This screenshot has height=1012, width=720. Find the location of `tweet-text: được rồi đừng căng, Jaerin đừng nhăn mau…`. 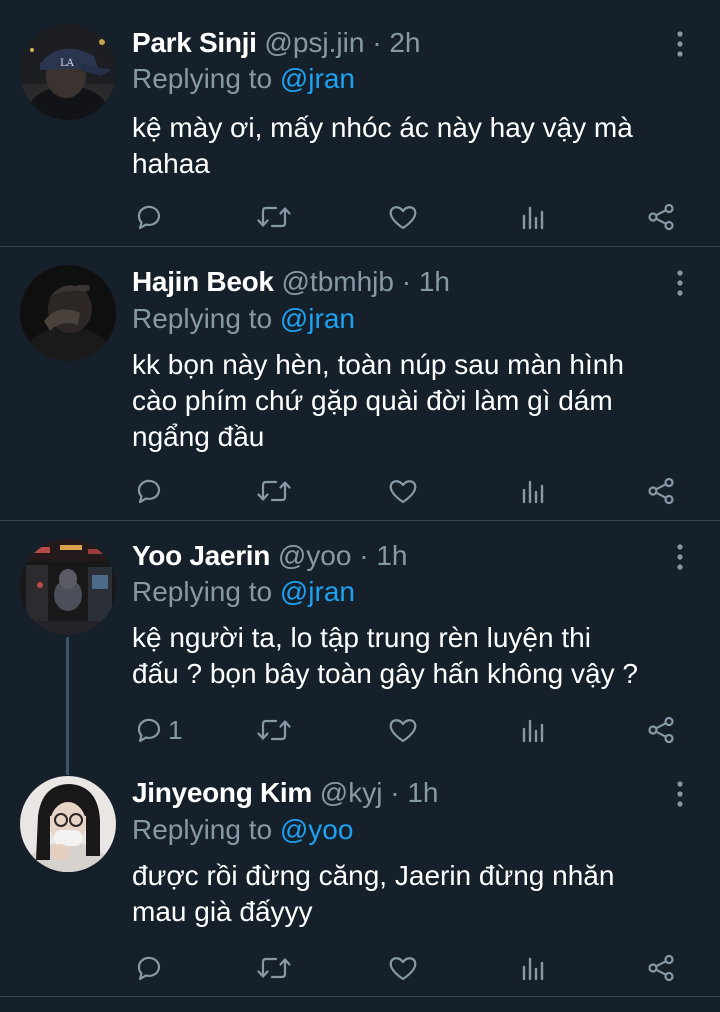

tweet-text: được rồi đừng căng, Jaerin đừng nhăn mau… is located at coordinates (412, 894).